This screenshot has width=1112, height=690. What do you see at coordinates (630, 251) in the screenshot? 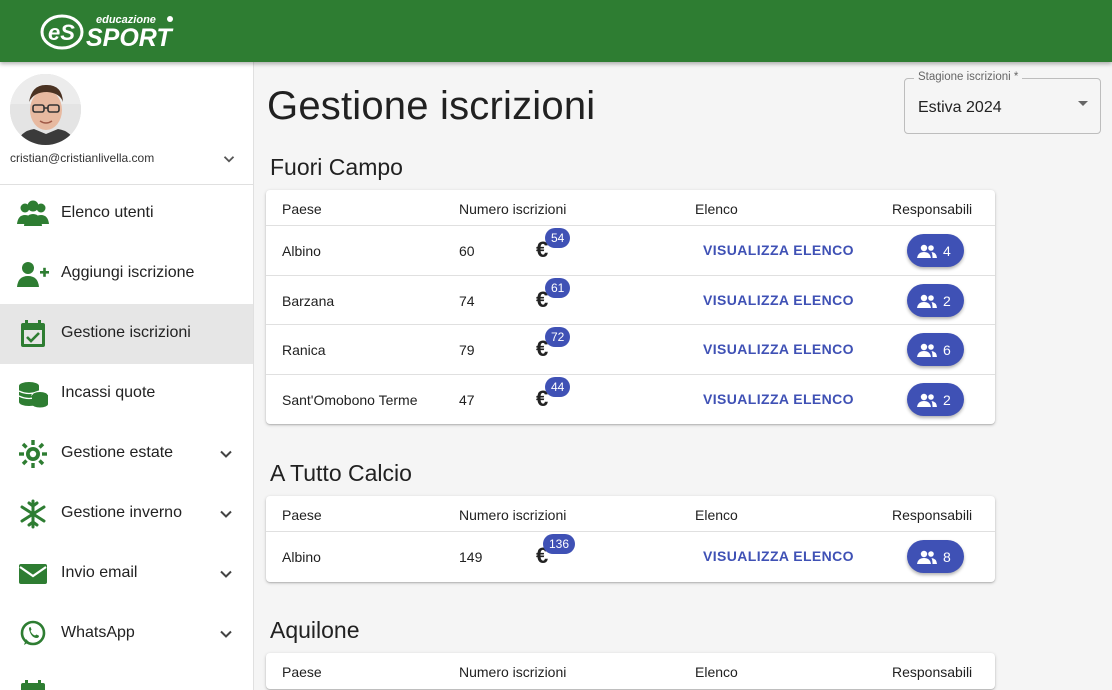
I see `table-row: Albino 60 € 54 VISUALIZZA ELENCO 4` at bounding box center [630, 251].